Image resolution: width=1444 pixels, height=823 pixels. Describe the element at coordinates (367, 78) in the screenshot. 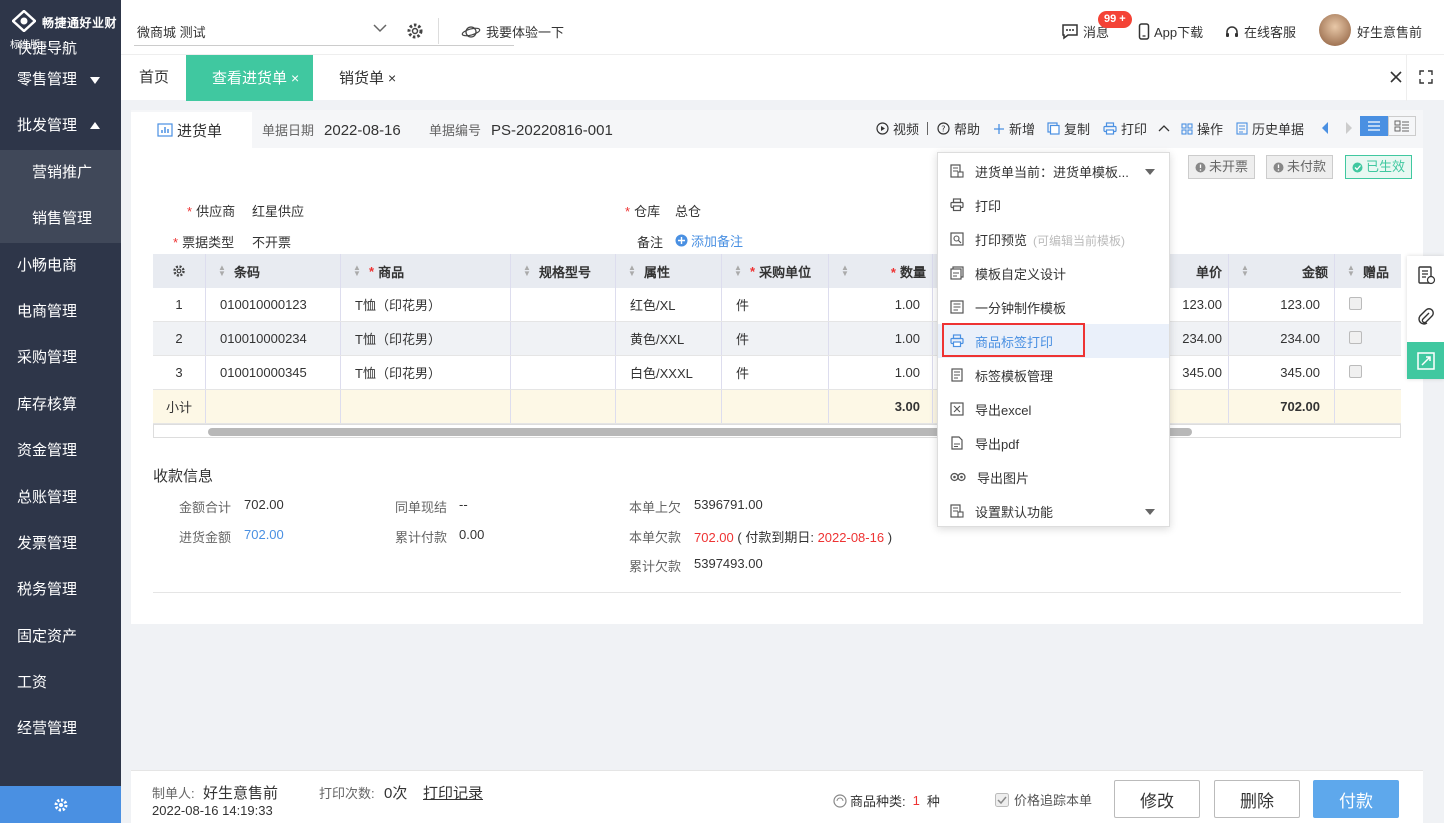

I see `tab-sales-order: 销货单 ×` at that location.